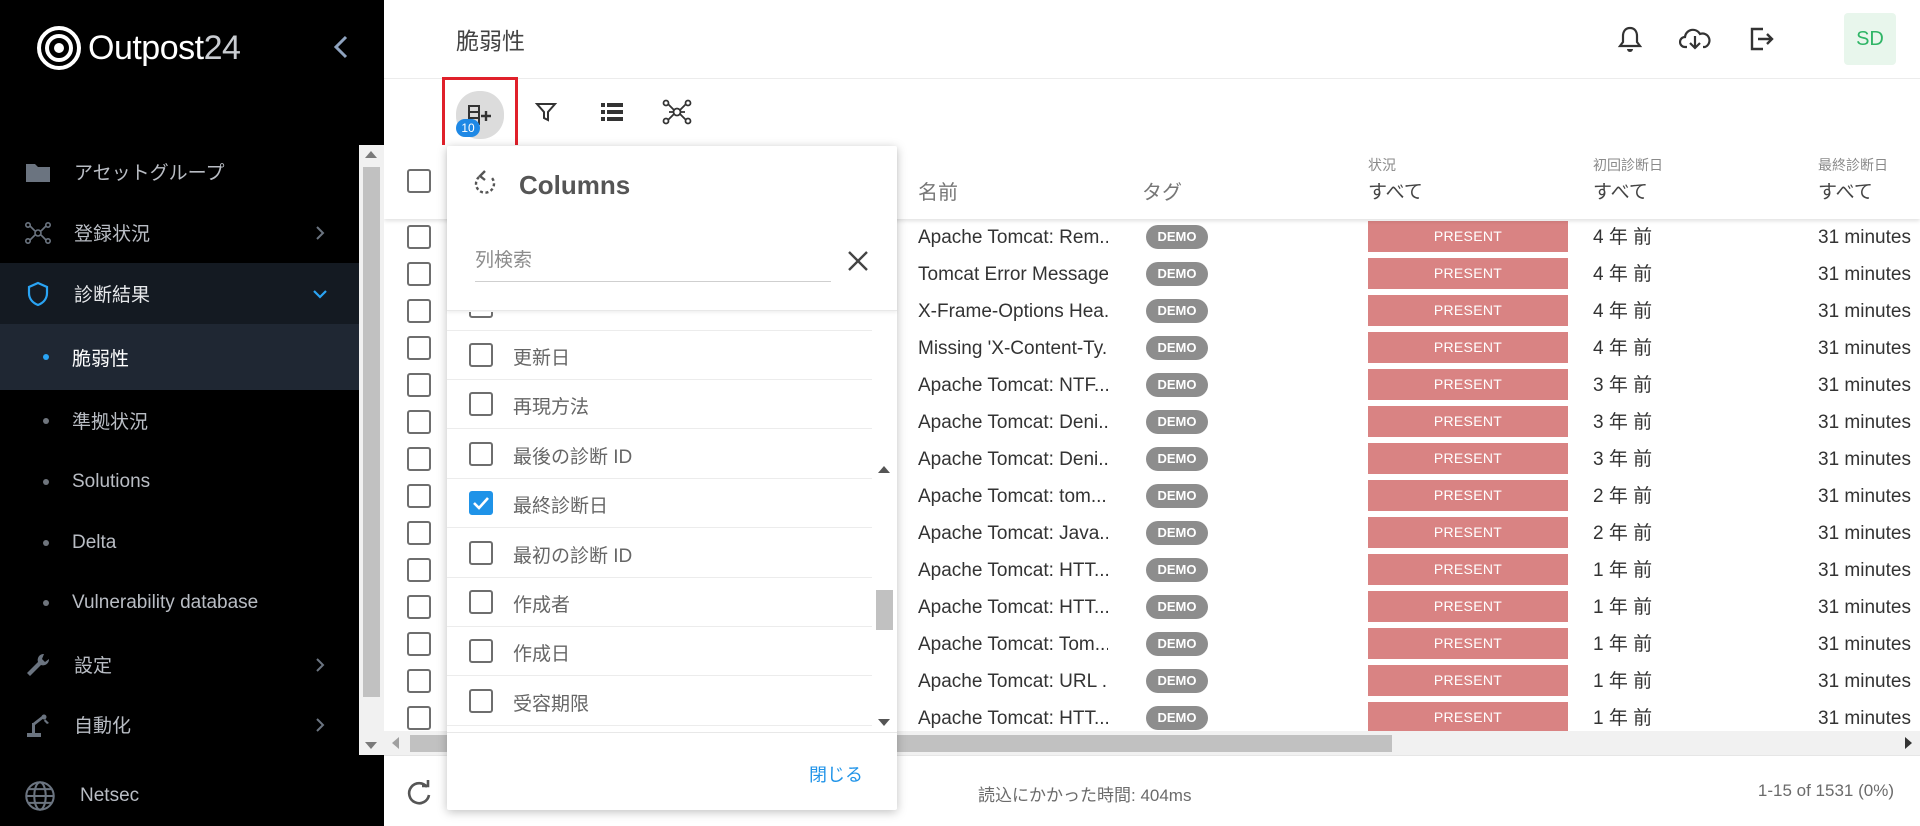  I want to click on sidebar-item-vulnerability-database: Vulnerability database, so click(192, 602).